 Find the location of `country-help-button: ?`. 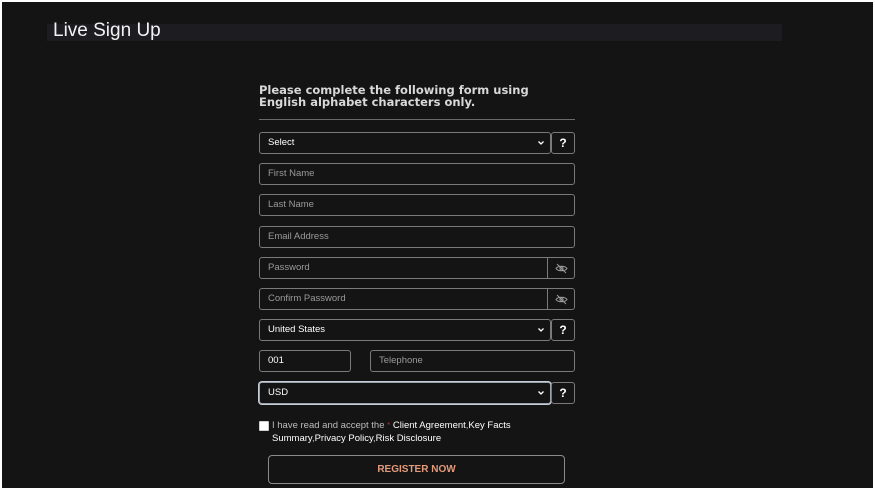

country-help-button: ? is located at coordinates (563, 330).